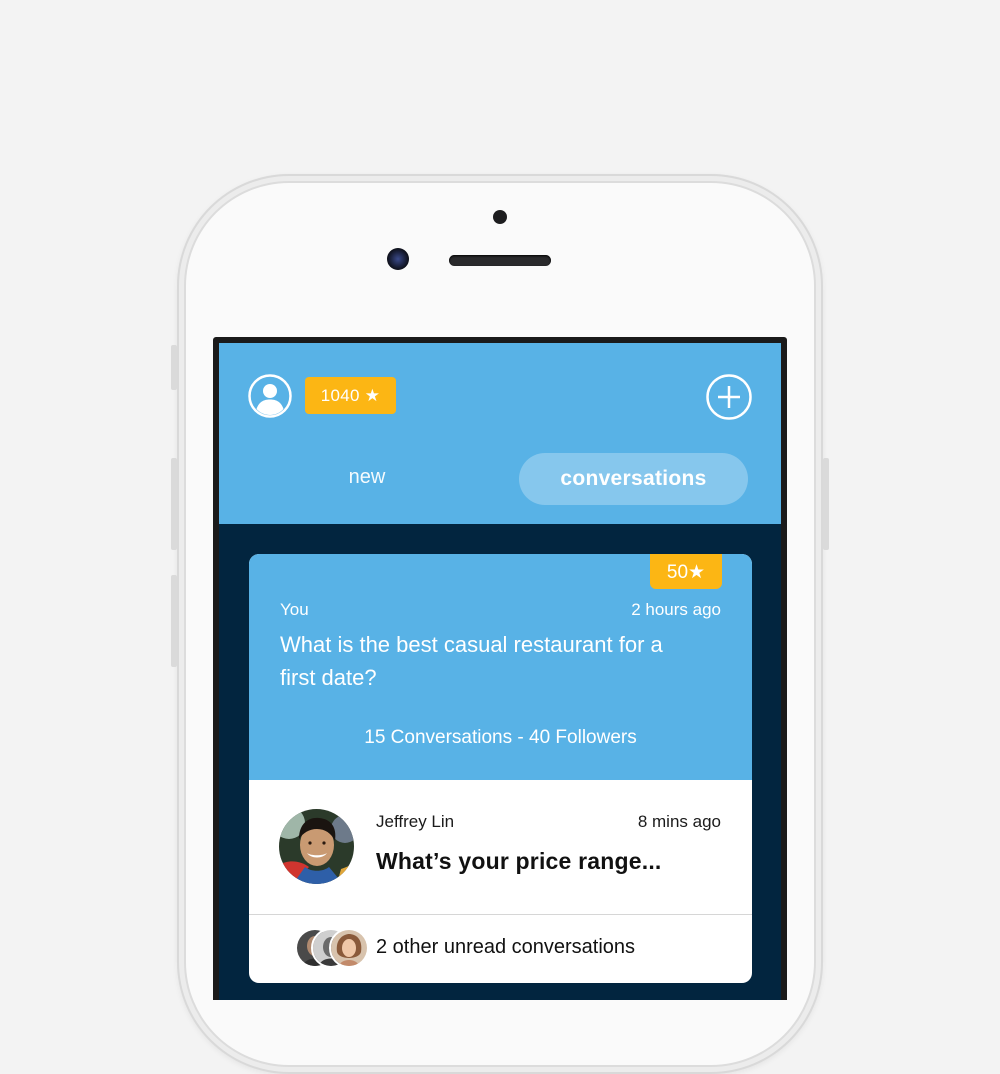 The image size is (1000, 1074). I want to click on tab-conversations: conversations, so click(633, 479).